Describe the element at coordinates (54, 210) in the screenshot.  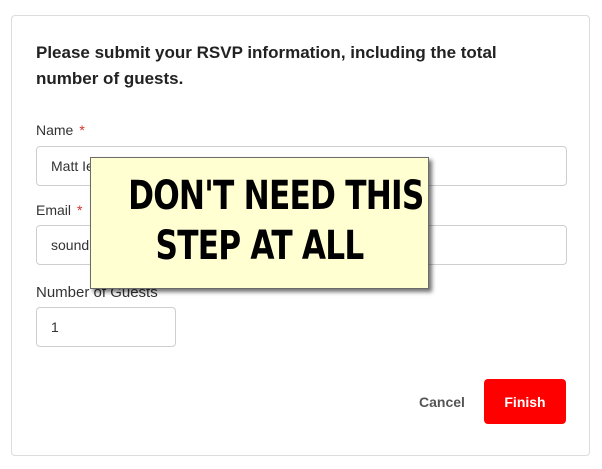
I see `email-label-text: Email` at that location.